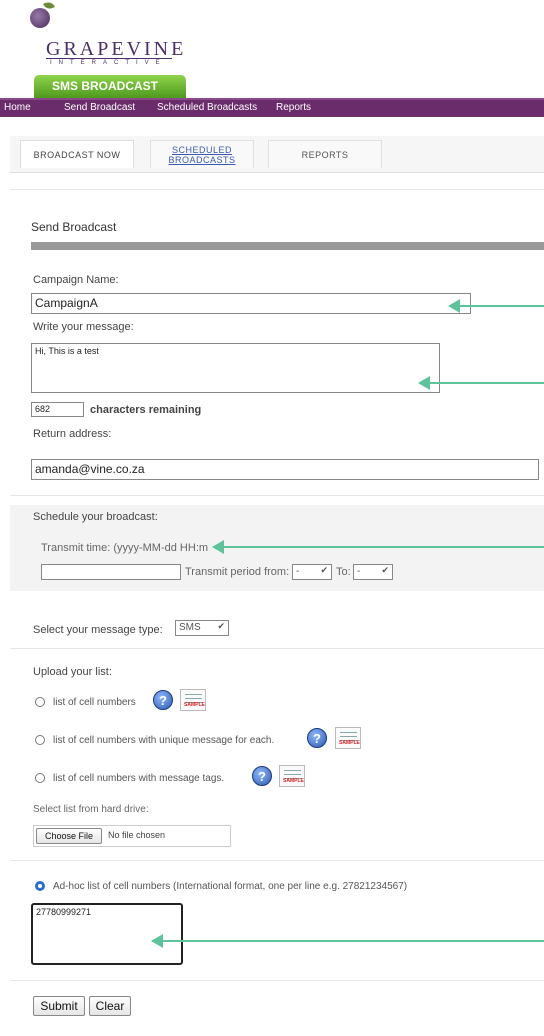 The image size is (544, 1036). What do you see at coordinates (59, 1006) in the screenshot?
I see `submit-button: Submit` at bounding box center [59, 1006].